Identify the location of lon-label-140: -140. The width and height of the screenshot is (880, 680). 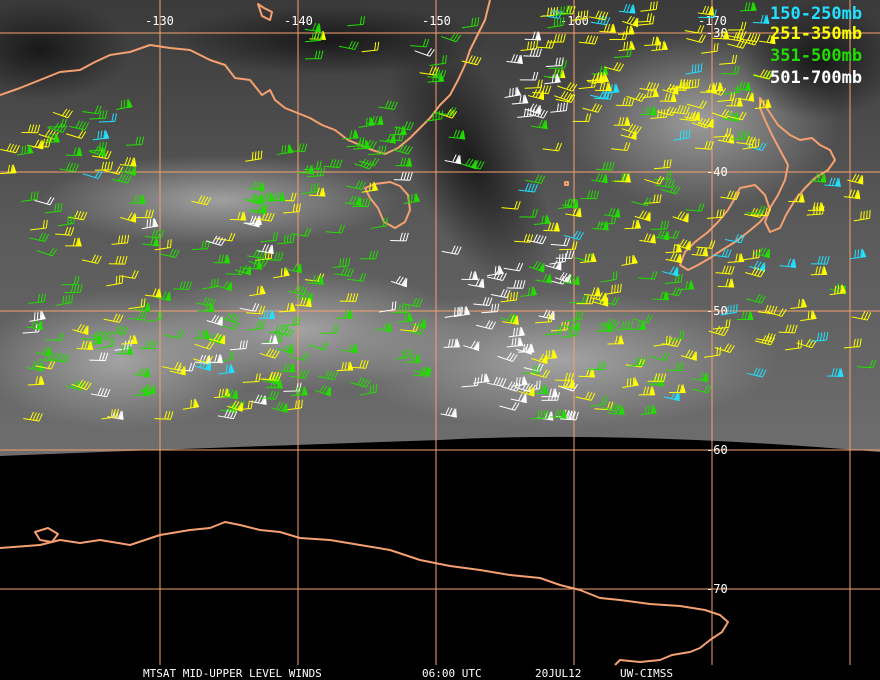
(298, 21).